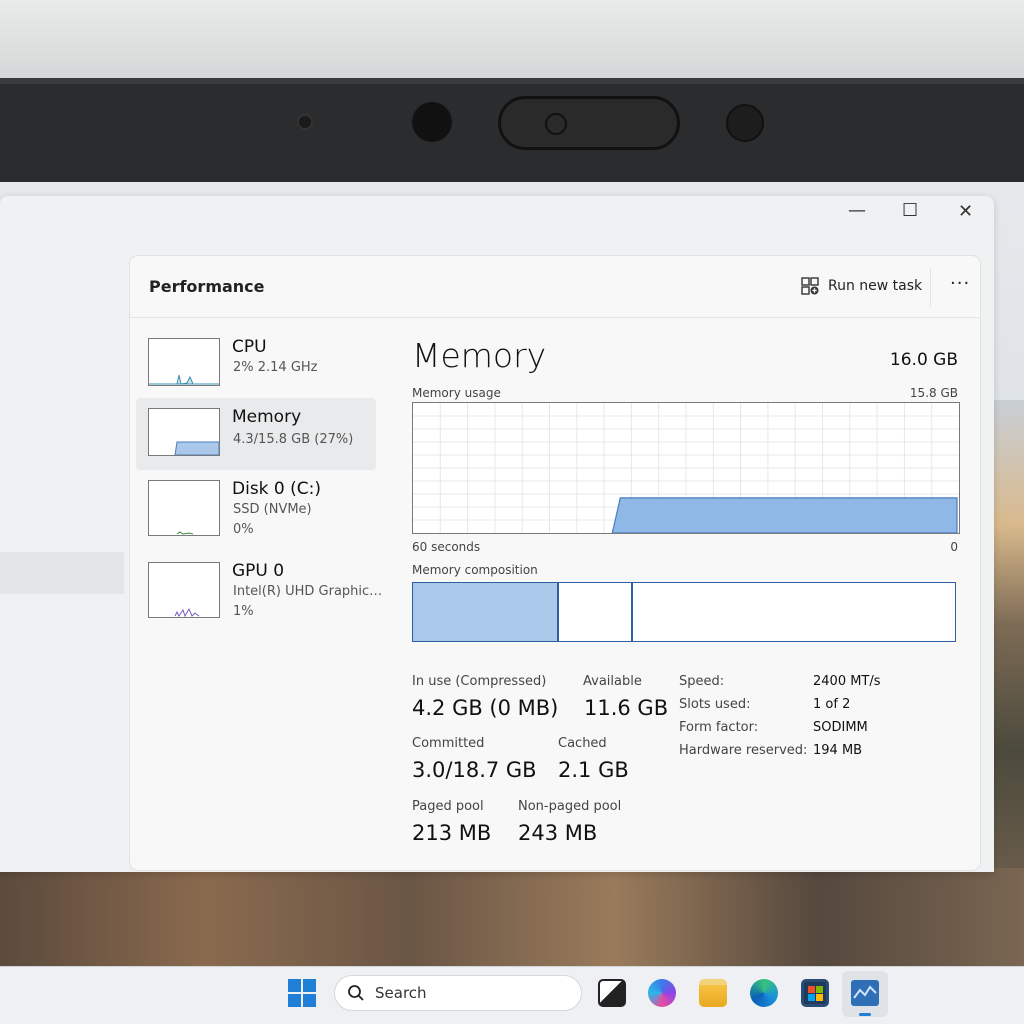 This screenshot has width=1024, height=1024. Describe the element at coordinates (847, 681) in the screenshot. I see `speed-value: 2400 MT/s` at that location.